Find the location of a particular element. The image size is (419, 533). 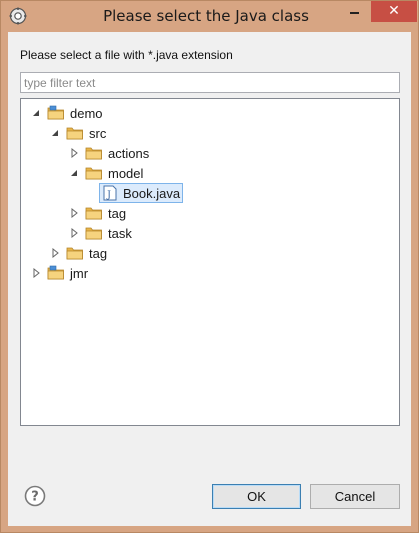

title-bar: Please select the Java class ✕ is located at coordinates (209, 16).